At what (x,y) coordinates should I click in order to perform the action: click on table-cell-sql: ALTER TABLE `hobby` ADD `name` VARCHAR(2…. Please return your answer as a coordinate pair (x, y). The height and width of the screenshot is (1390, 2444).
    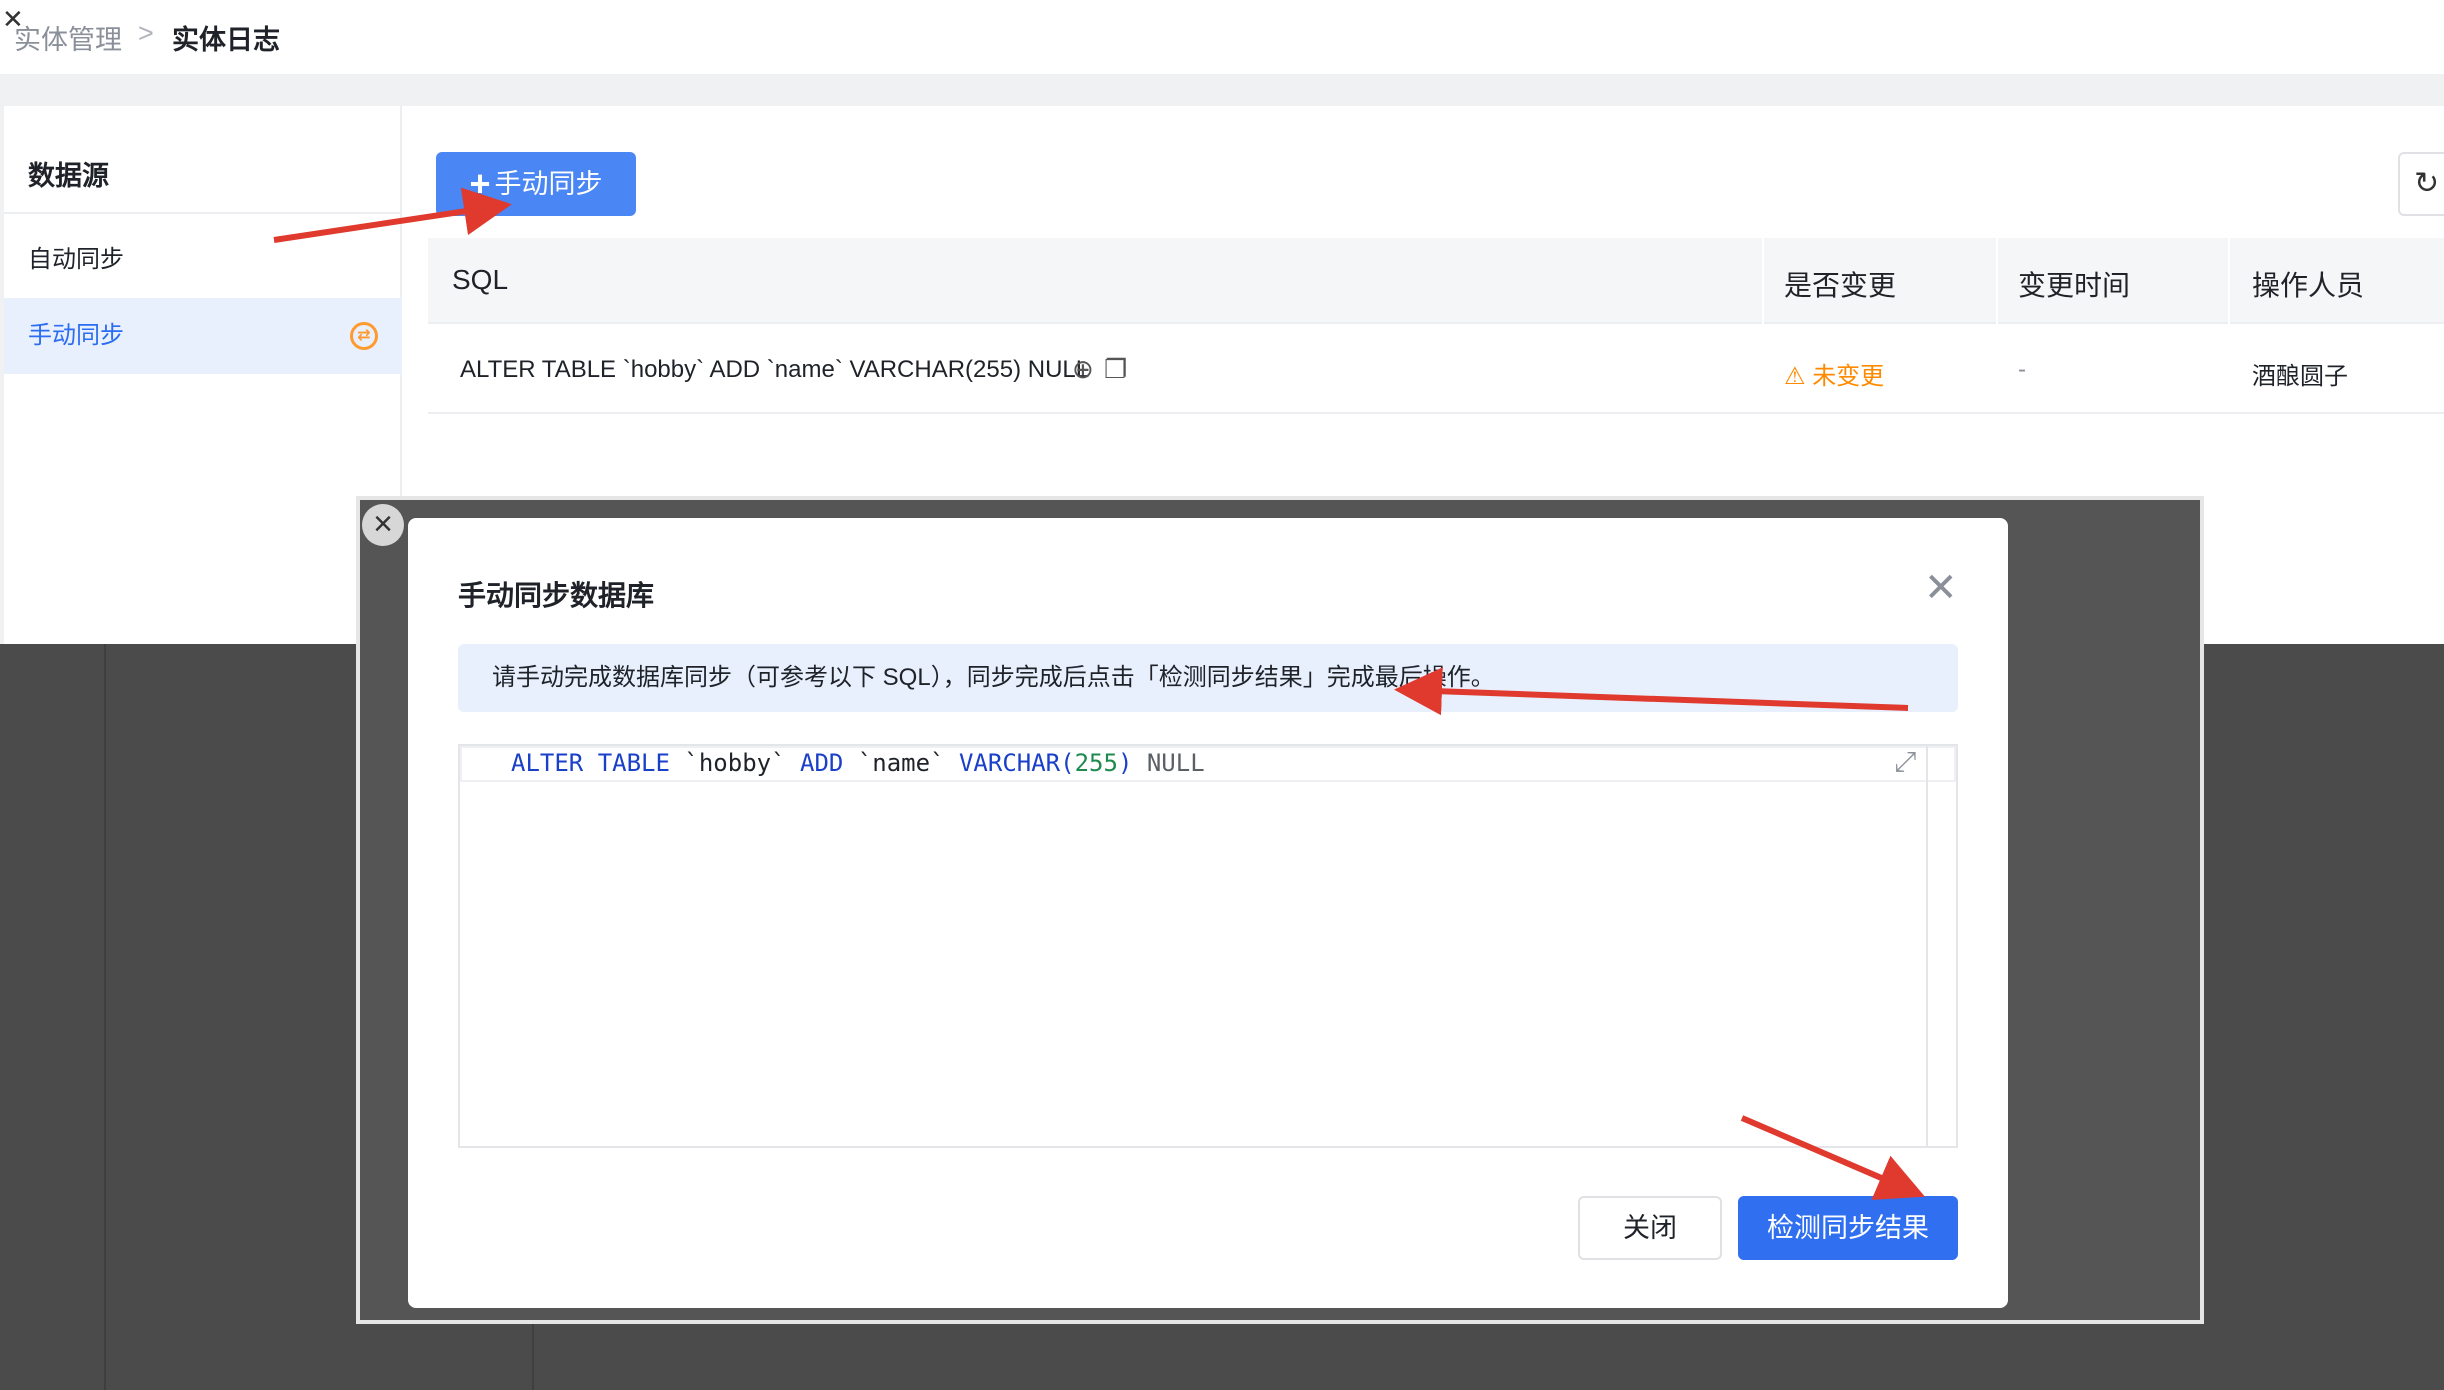
    Looking at the image, I should click on (775, 369).